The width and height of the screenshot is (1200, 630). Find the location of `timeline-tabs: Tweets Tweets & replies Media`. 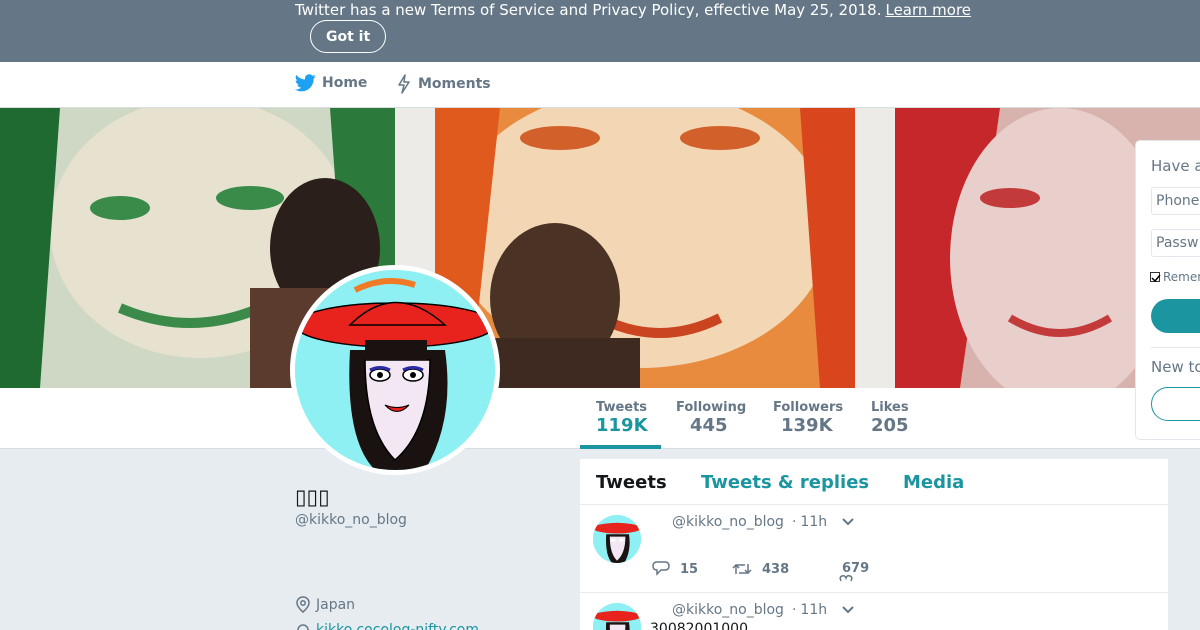

timeline-tabs: Tweets Tweets & replies Media is located at coordinates (874, 482).